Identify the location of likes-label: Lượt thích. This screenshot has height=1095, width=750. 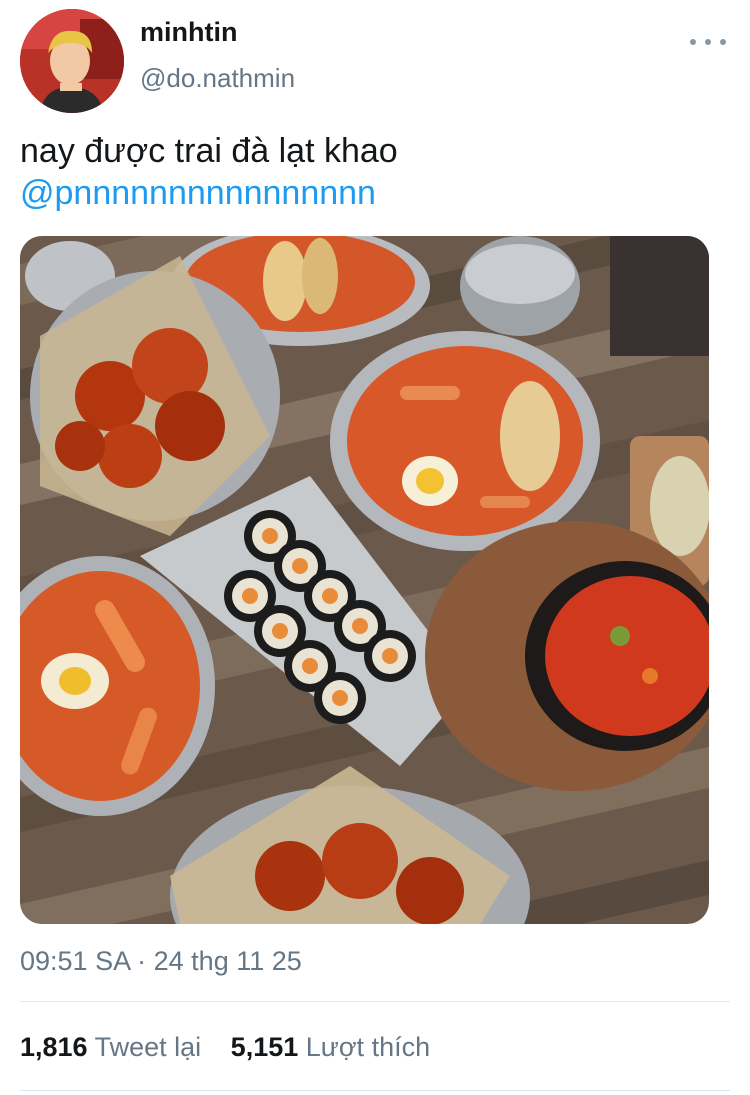
(368, 1047).